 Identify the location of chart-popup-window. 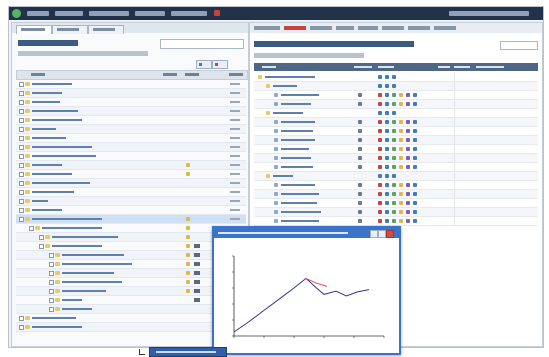
(306, 290).